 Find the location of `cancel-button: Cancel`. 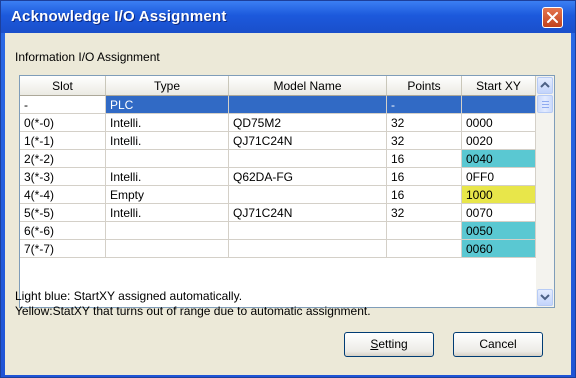

cancel-button: Cancel is located at coordinates (498, 344).